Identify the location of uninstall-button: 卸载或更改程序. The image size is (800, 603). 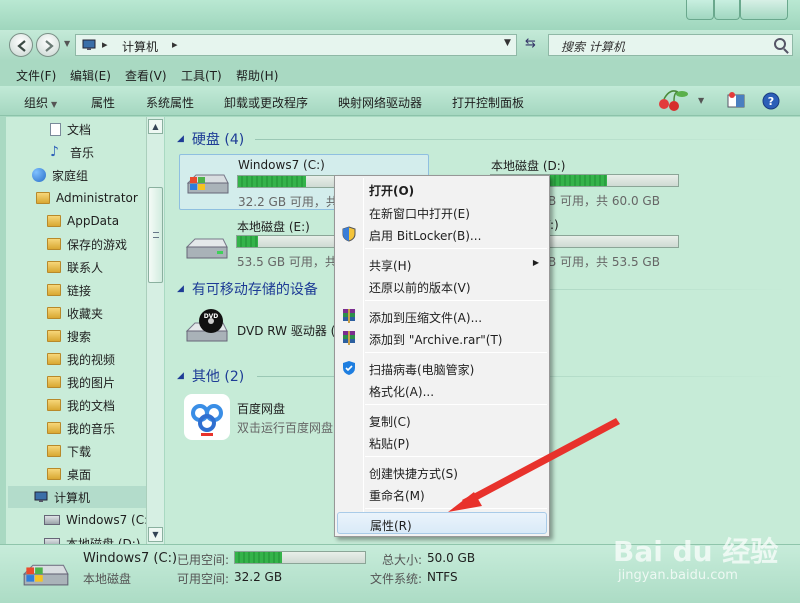
(266, 102).